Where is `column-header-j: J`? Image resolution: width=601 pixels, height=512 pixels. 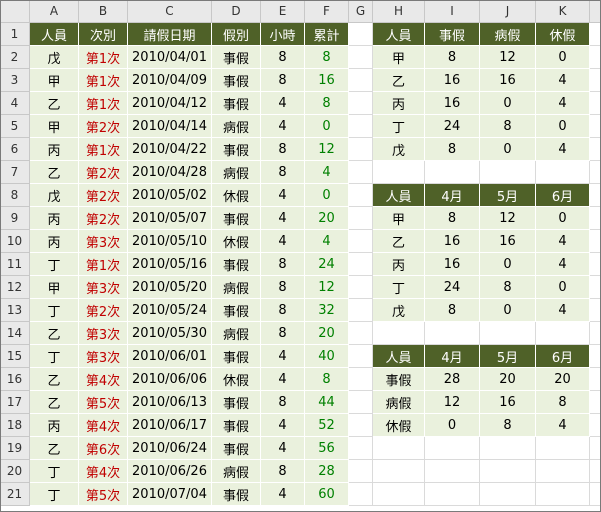
column-header-j: J is located at coordinates (508, 11).